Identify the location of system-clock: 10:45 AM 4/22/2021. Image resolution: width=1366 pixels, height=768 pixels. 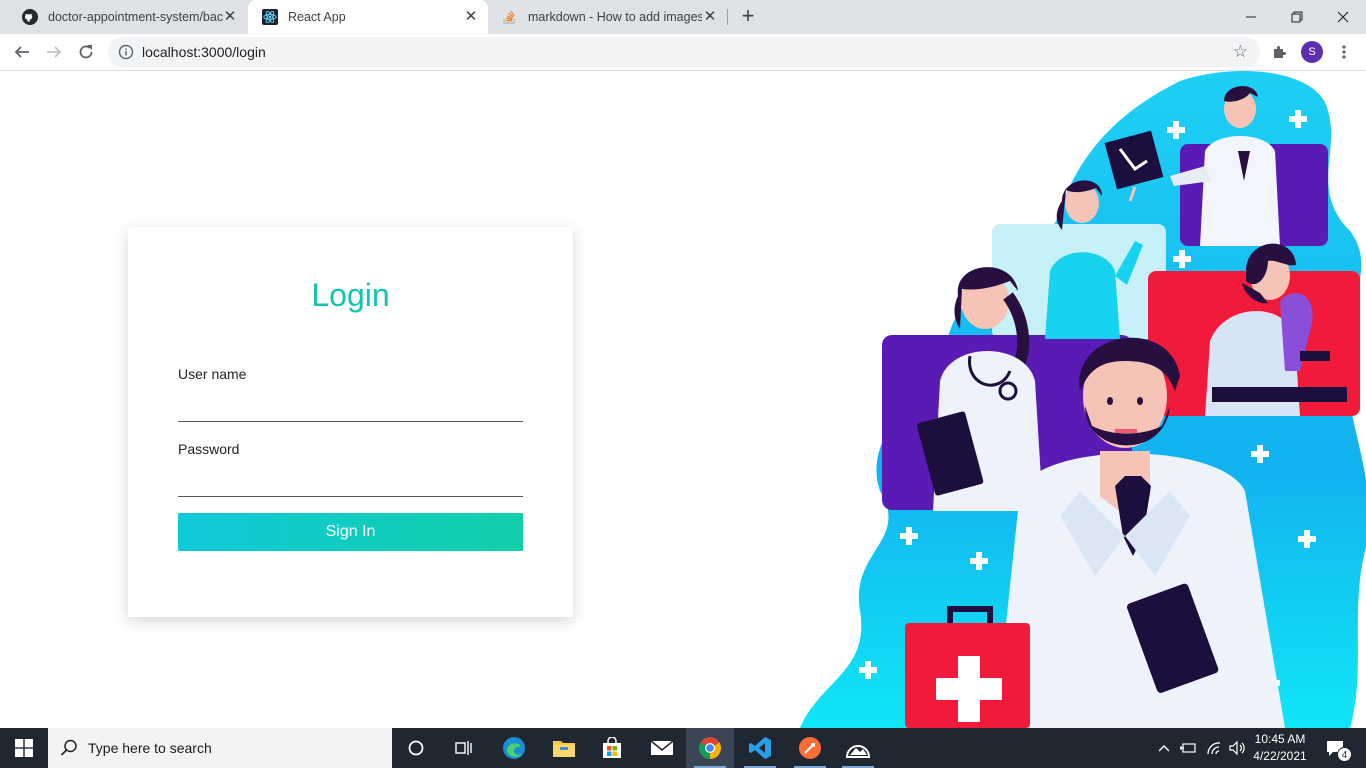
(1280, 748).